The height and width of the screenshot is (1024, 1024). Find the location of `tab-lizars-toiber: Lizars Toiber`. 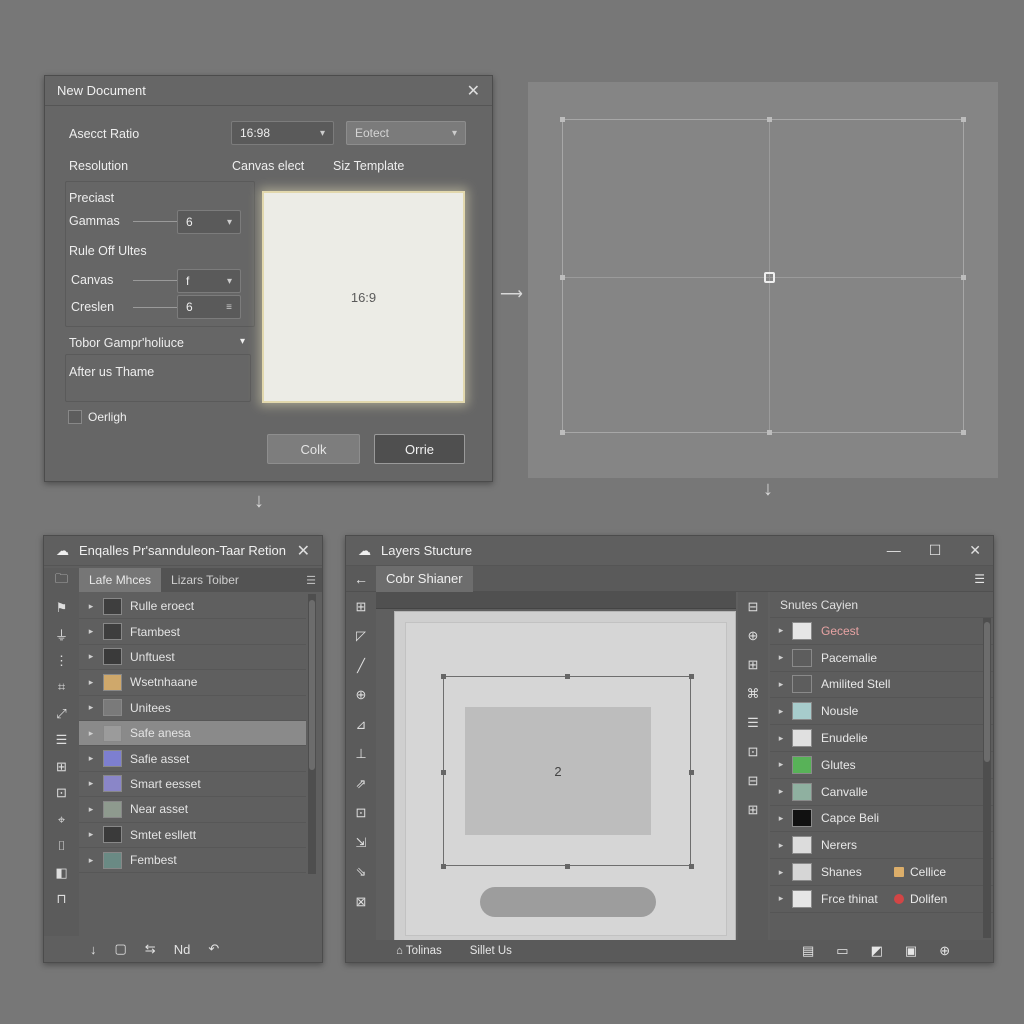

tab-lizars-toiber: Lizars Toiber is located at coordinates (205, 580).